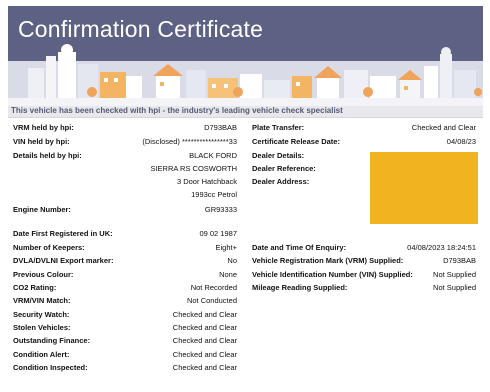  I want to click on keepers-label: Number of Keepers:, so click(49, 247).